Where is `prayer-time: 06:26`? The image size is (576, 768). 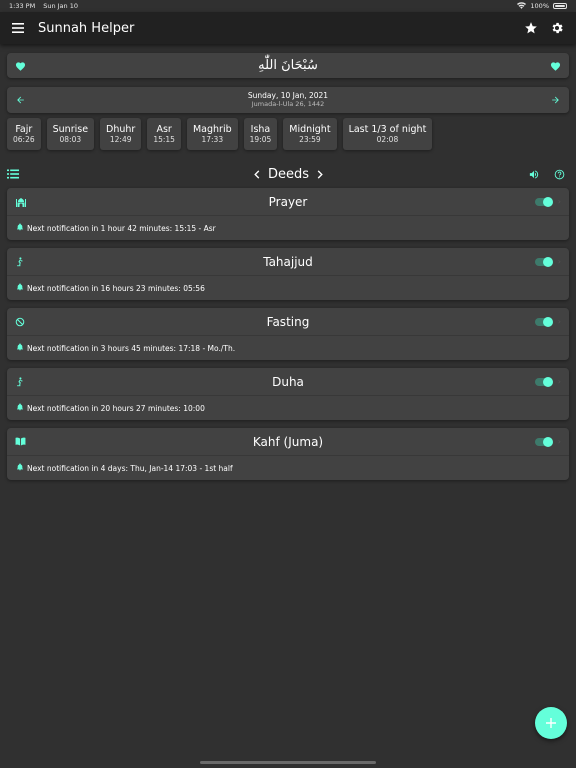 prayer-time: 06:26 is located at coordinates (24, 140).